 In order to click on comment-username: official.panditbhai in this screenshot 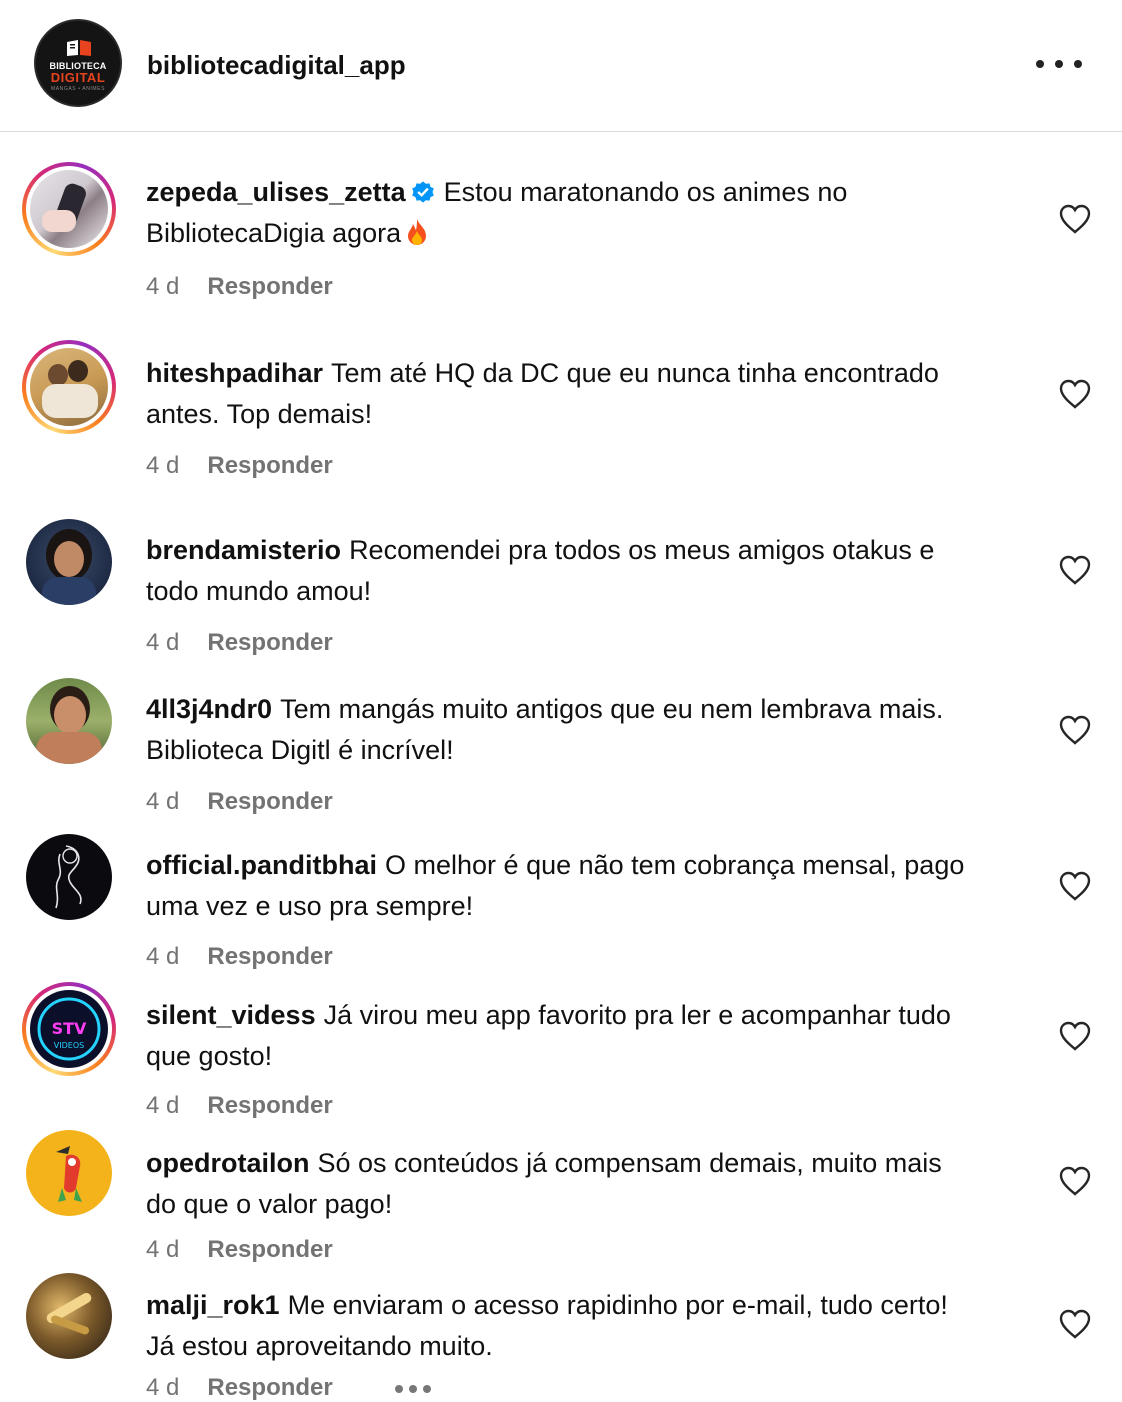, I will do `click(261, 865)`.